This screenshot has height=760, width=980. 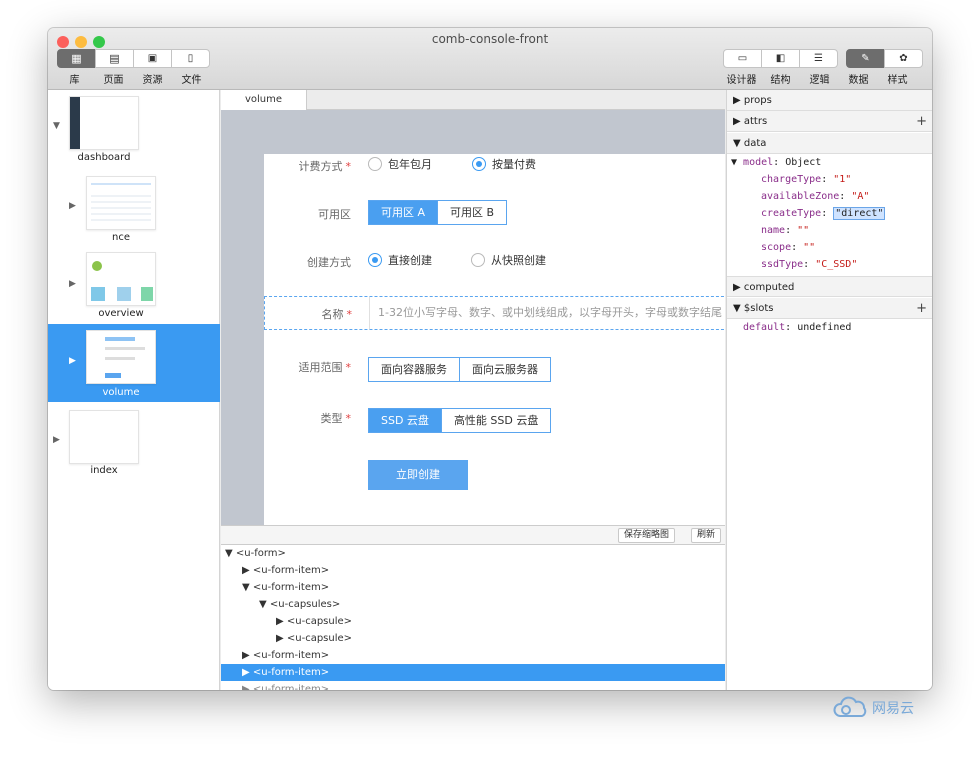 What do you see at coordinates (134, 441) in the screenshot?
I see `page-item-index: ▶ index` at bounding box center [134, 441].